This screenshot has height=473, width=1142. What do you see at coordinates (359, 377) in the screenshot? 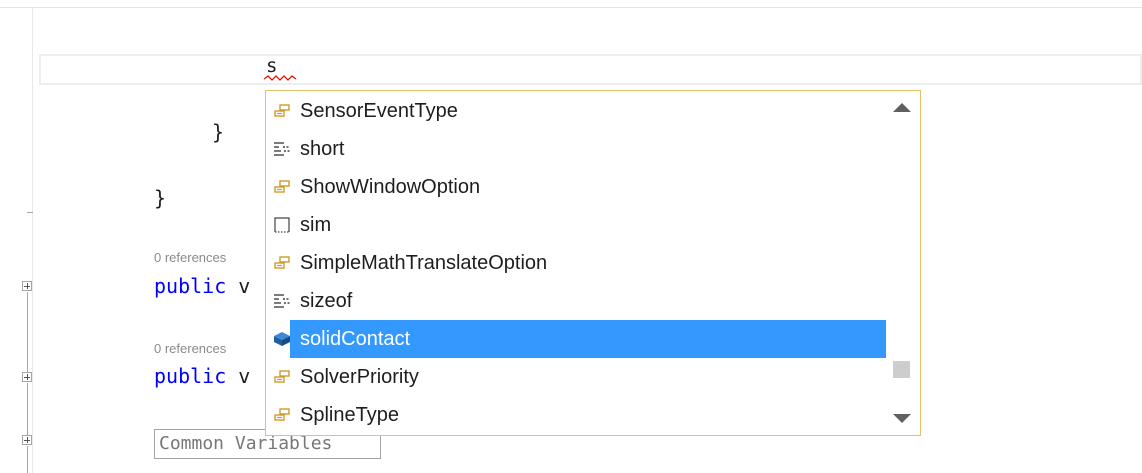
I see `completion-item-label: SolverPriority` at bounding box center [359, 377].